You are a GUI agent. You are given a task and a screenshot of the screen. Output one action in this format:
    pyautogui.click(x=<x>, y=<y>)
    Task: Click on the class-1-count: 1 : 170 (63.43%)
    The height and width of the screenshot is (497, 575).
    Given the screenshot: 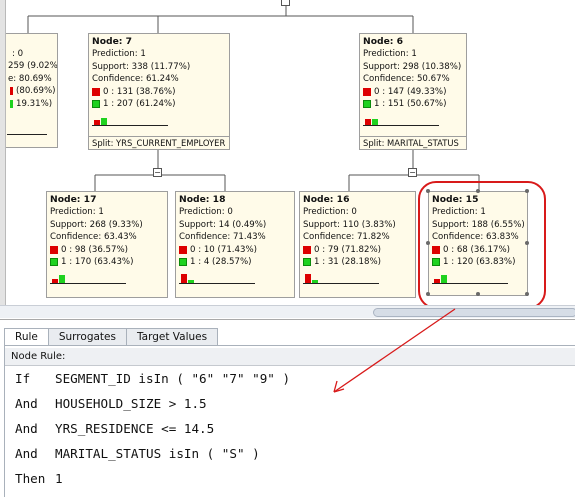 What is the action you would take?
    pyautogui.click(x=97, y=262)
    